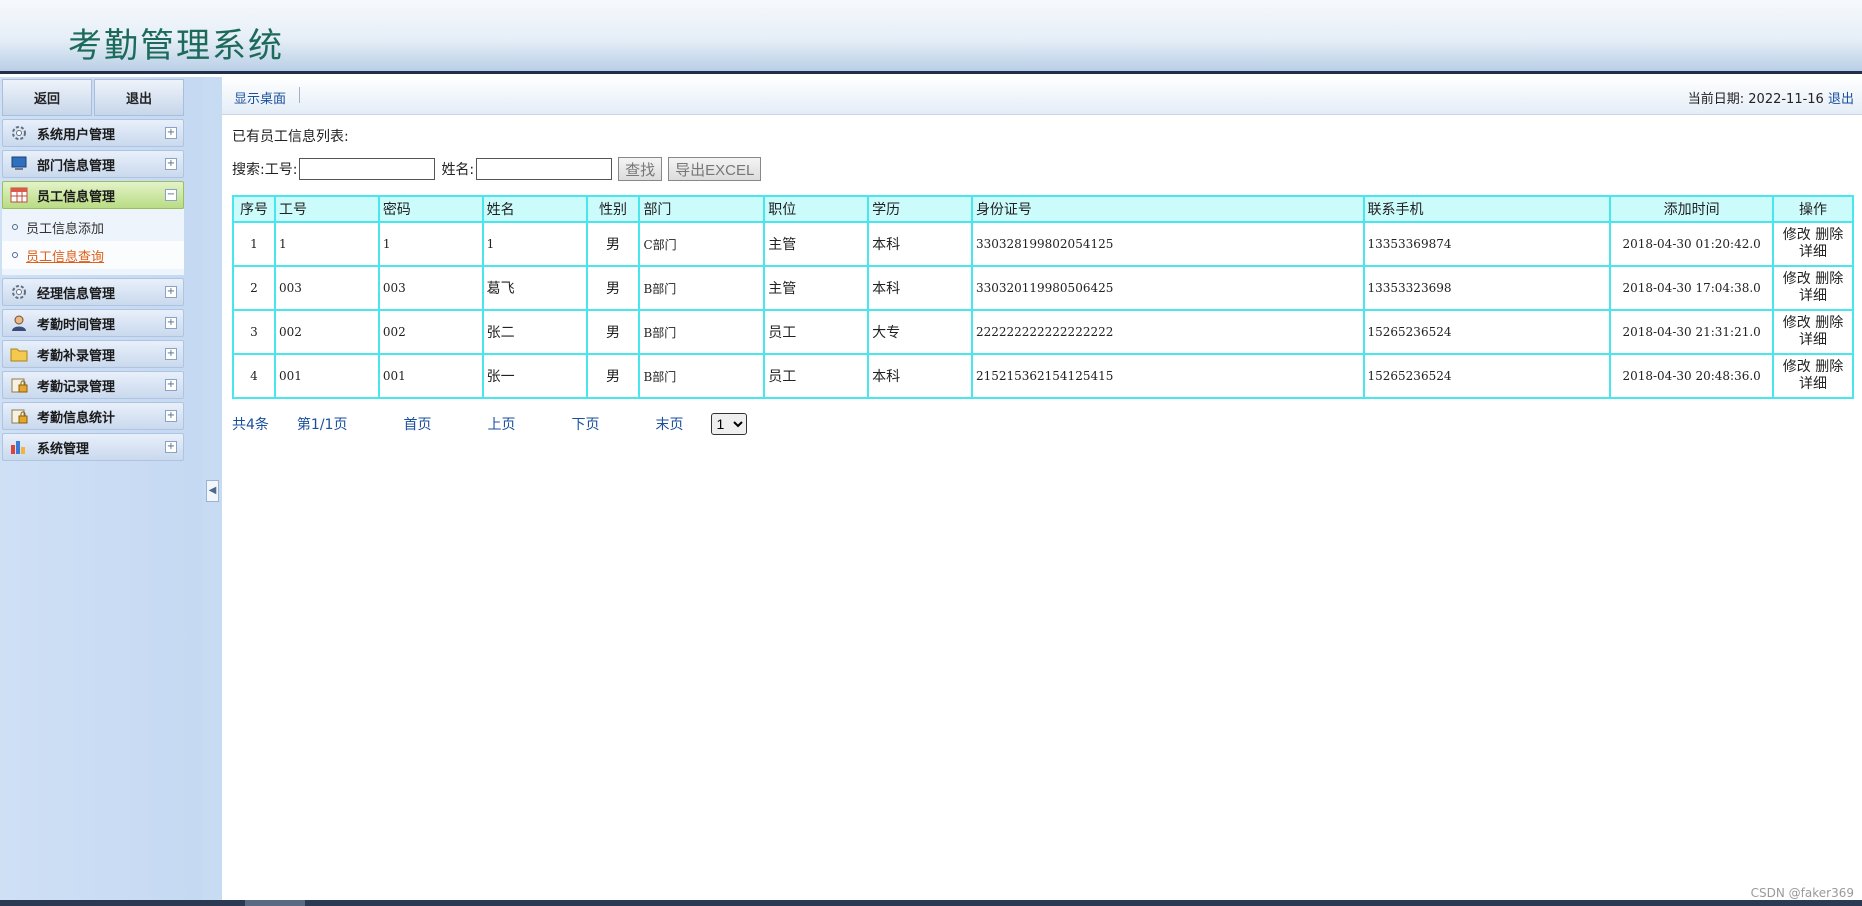 The height and width of the screenshot is (906, 1862). I want to click on cell-emp-no: 003, so click(326, 288).